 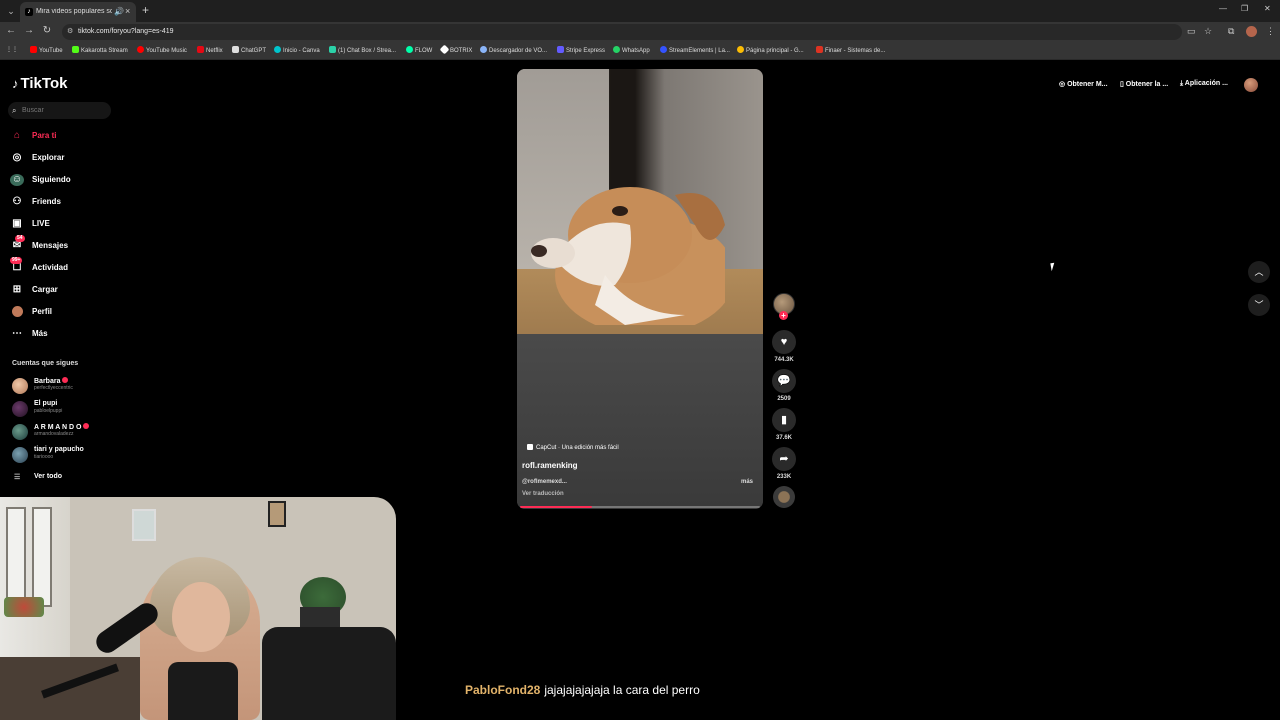 What do you see at coordinates (54, 434) in the screenshot?
I see `account-handle: armandovaladezz` at bounding box center [54, 434].